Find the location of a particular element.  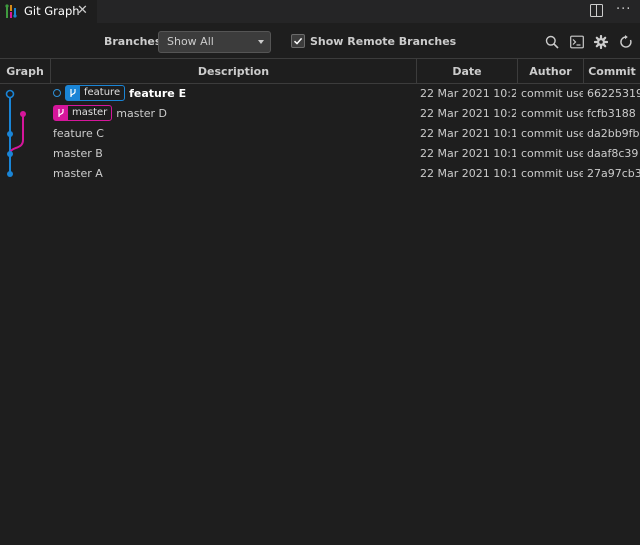

tab-title: Git Graph is located at coordinates (52, 11).